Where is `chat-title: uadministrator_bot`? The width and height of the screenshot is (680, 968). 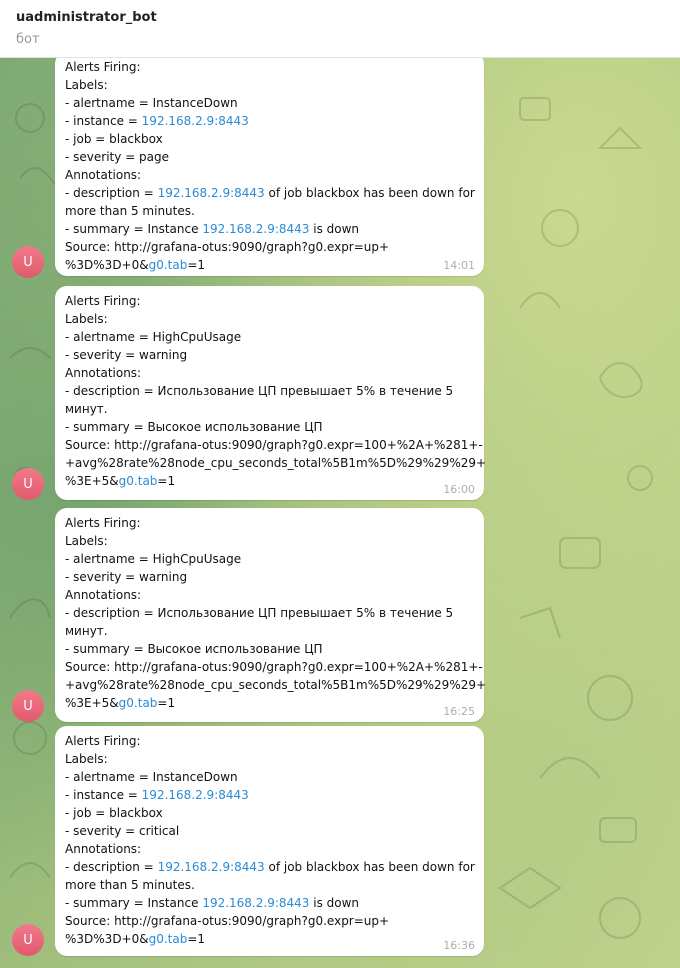
chat-title: uadministrator_bot is located at coordinates (86, 17).